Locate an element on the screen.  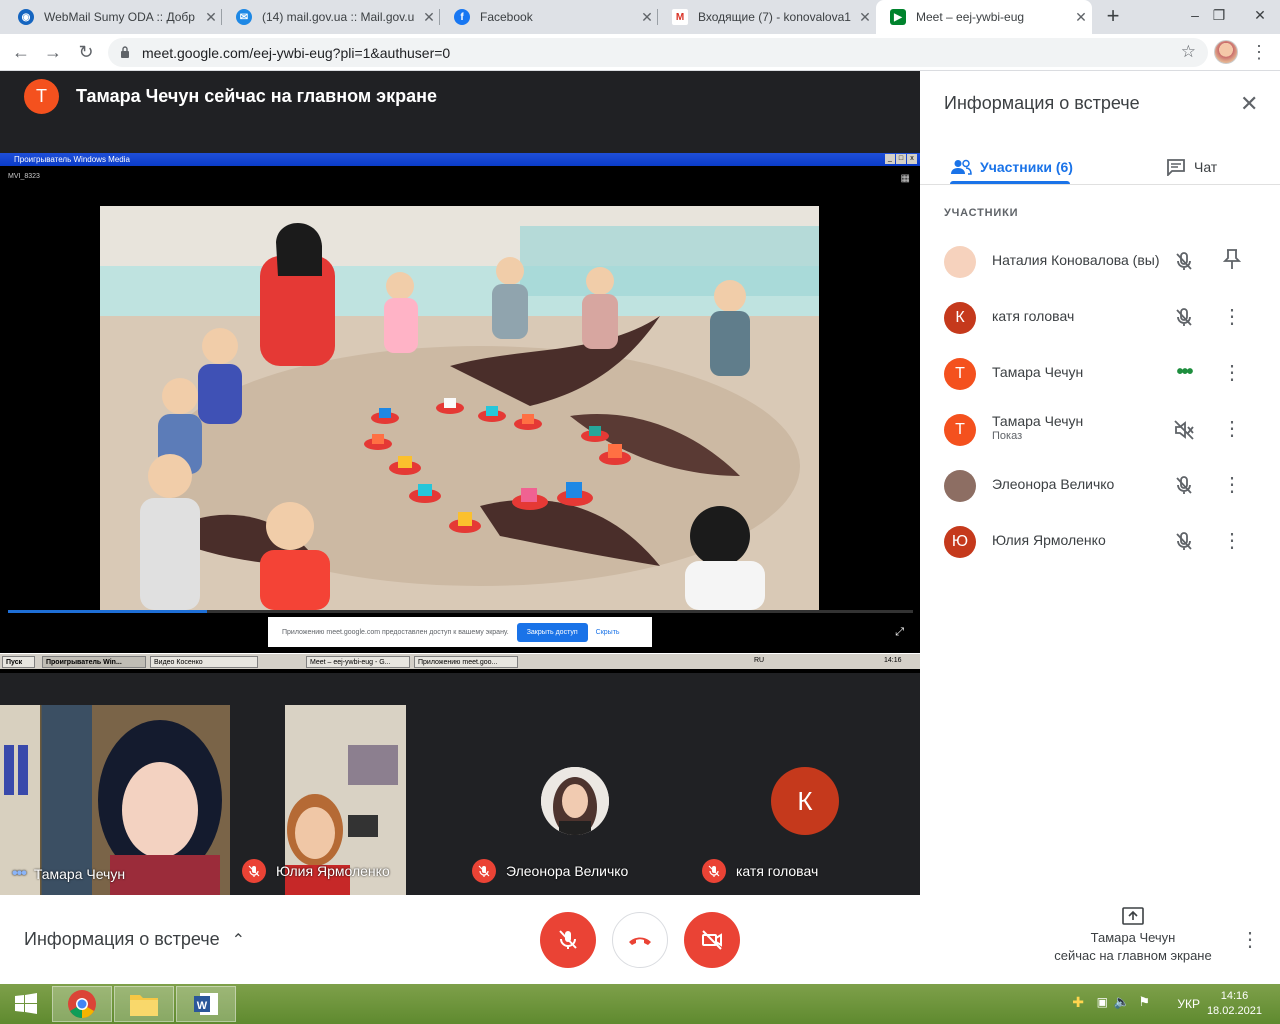
presenter-text: Тамара Чечун сейчас на главном экране is located at coordinates (256, 95).